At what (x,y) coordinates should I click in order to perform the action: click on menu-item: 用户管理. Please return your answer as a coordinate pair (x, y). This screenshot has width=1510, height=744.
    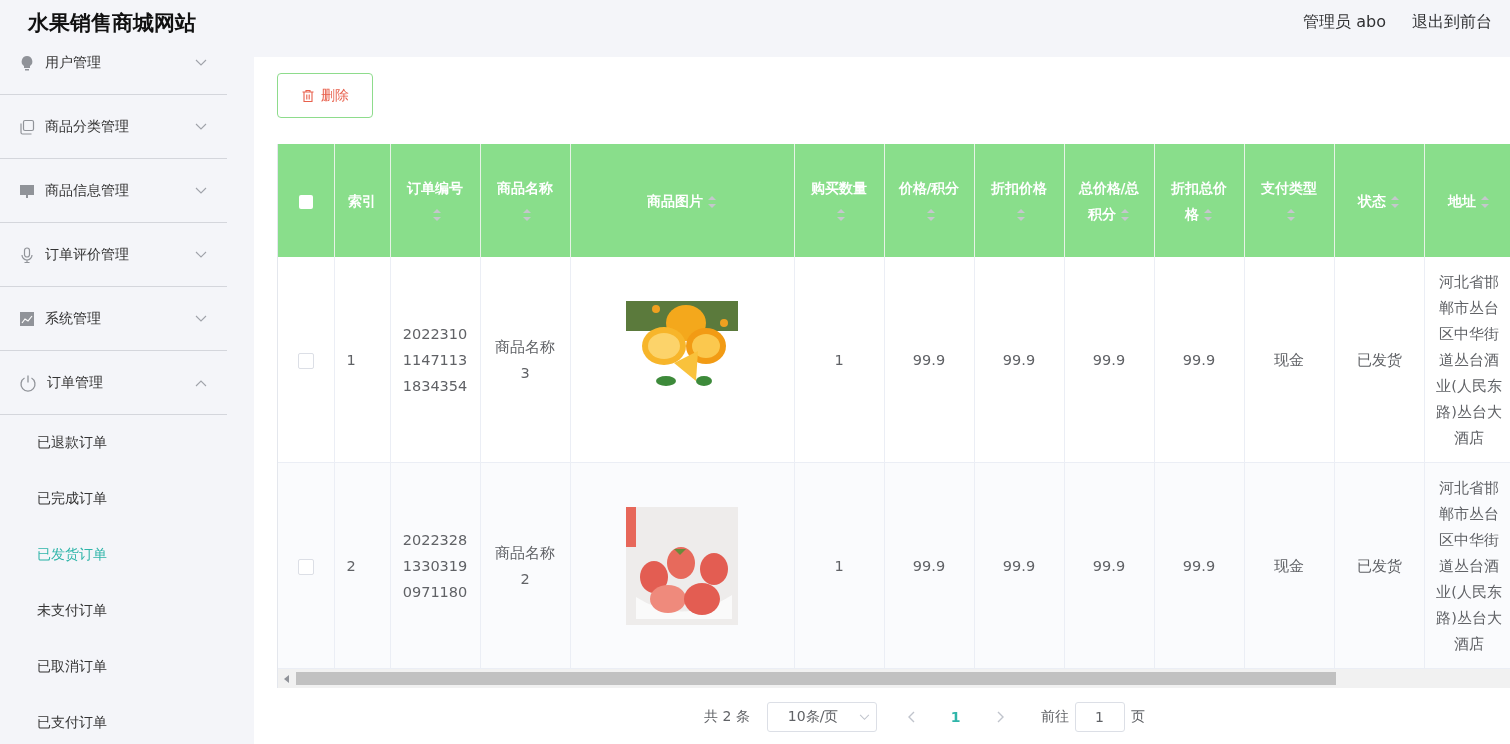
    Looking at the image, I should click on (113, 70).